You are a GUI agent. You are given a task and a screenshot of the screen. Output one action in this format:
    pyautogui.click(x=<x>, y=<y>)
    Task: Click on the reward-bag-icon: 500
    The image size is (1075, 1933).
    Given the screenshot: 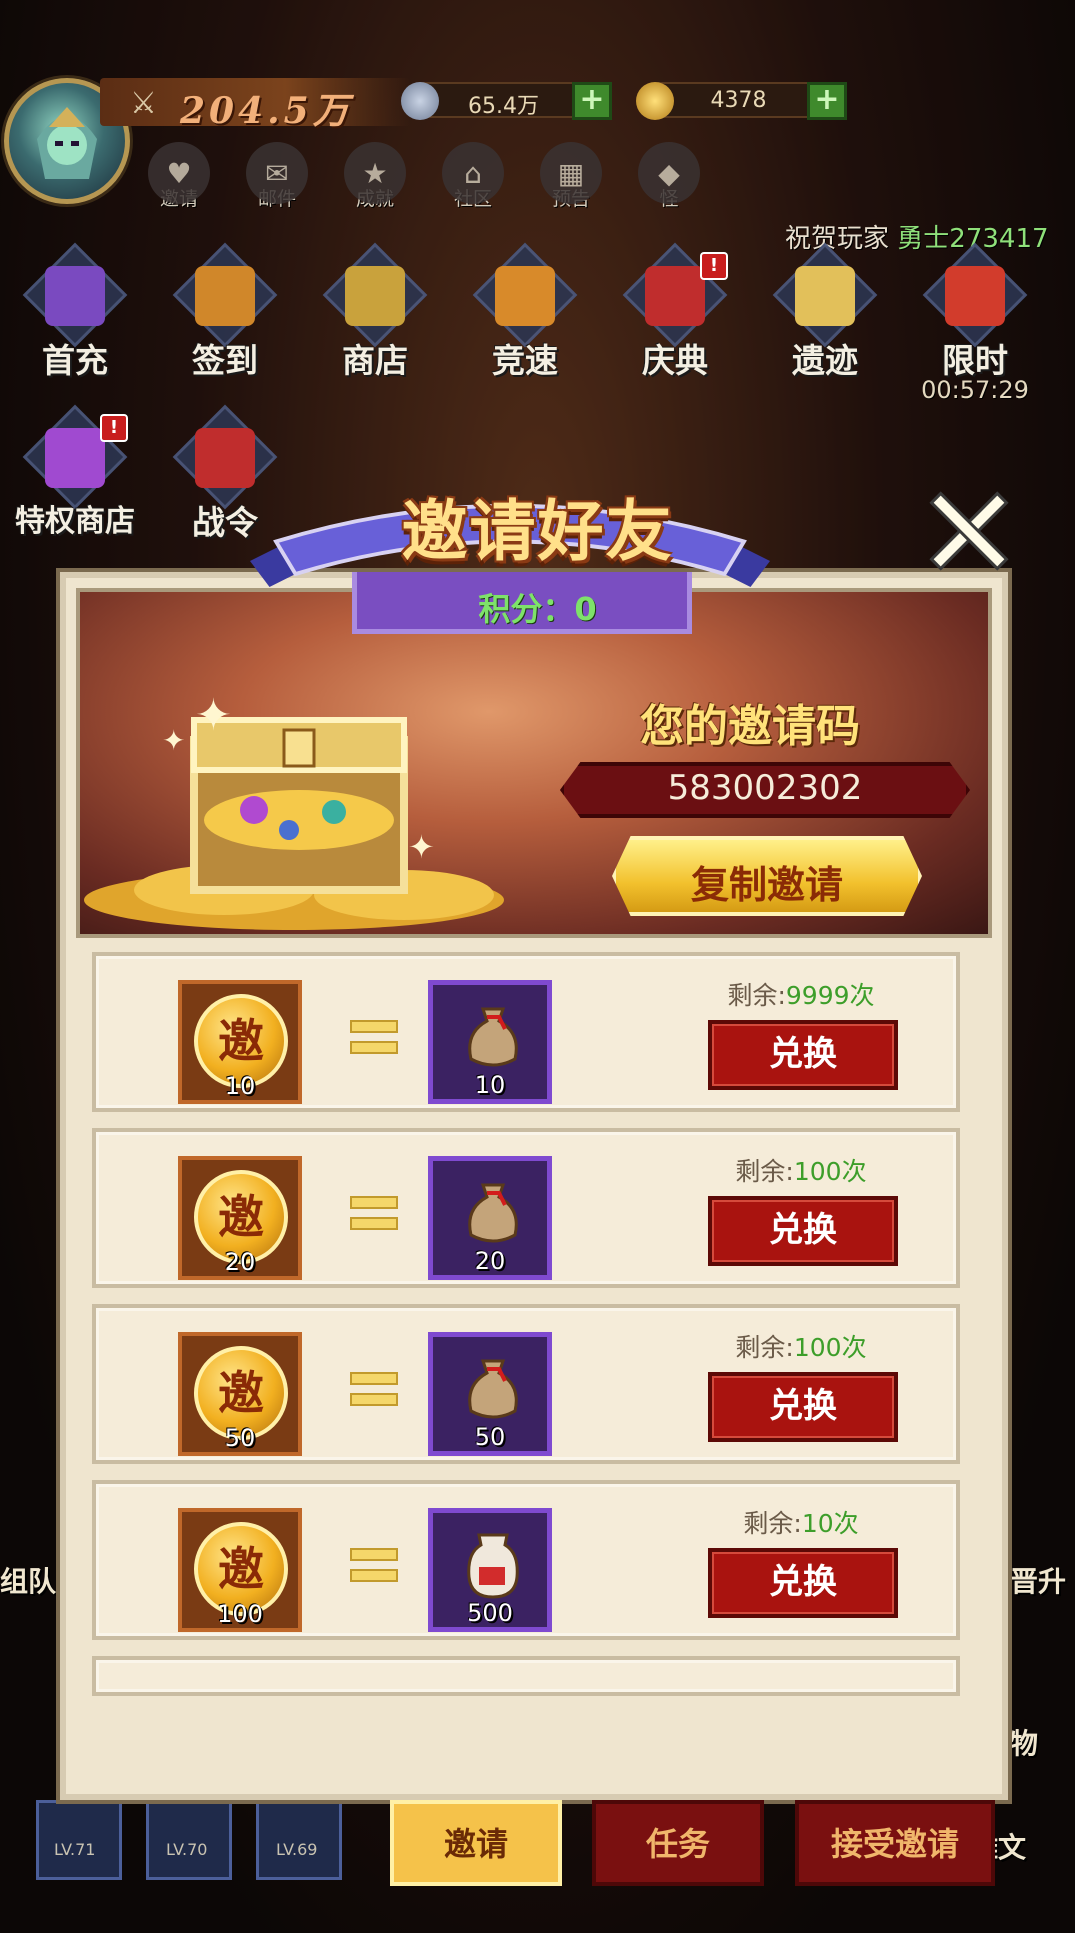 What is the action you would take?
    pyautogui.click(x=490, y=1570)
    